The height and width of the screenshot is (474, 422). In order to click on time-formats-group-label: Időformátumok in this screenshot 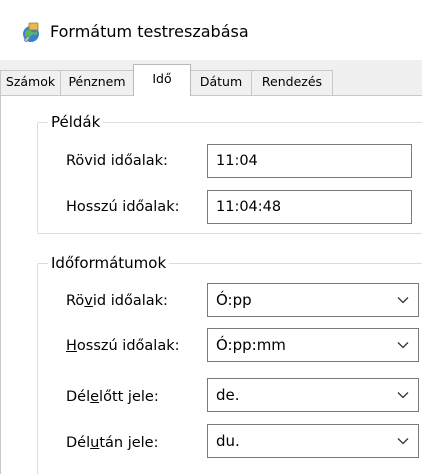, I will do `click(109, 263)`.